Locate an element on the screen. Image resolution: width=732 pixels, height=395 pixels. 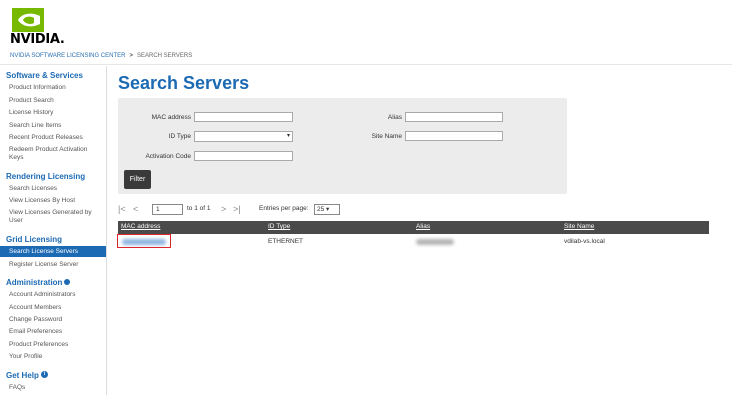
column-header-id-type: ID Type is located at coordinates (279, 226).